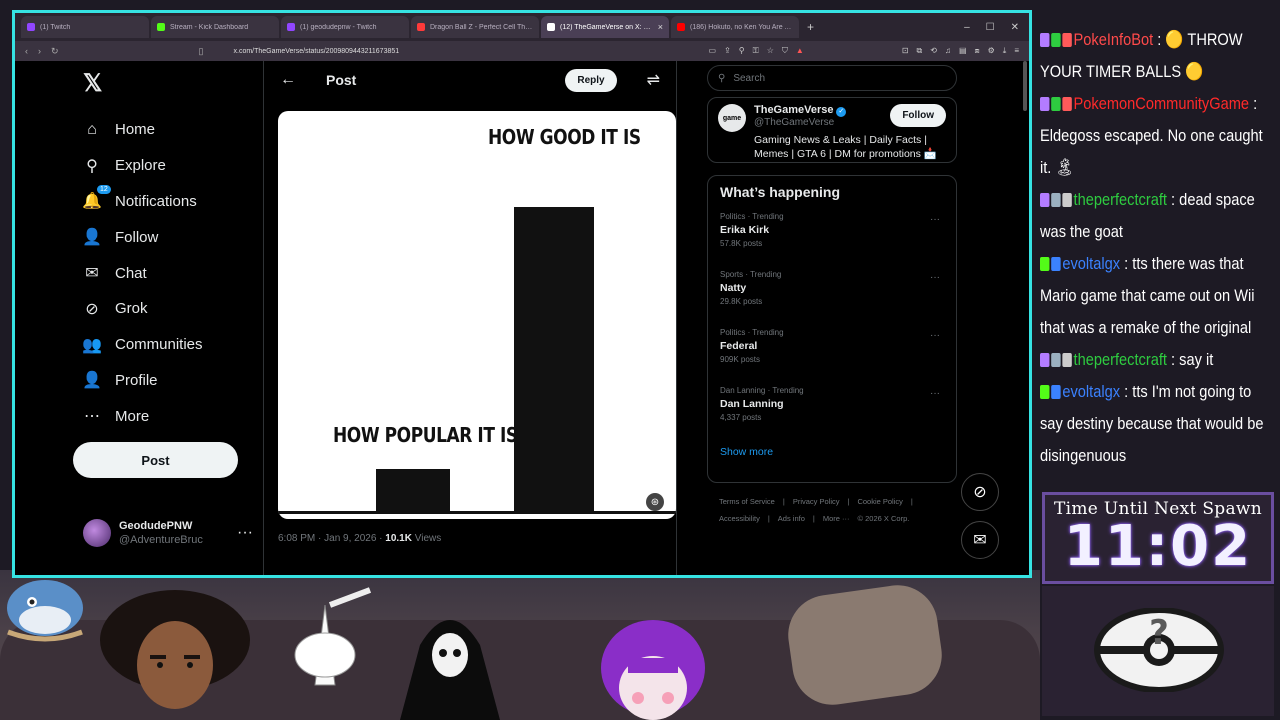  What do you see at coordinates (832, 452) in the screenshot?
I see `show-more-link: Show more` at bounding box center [832, 452].